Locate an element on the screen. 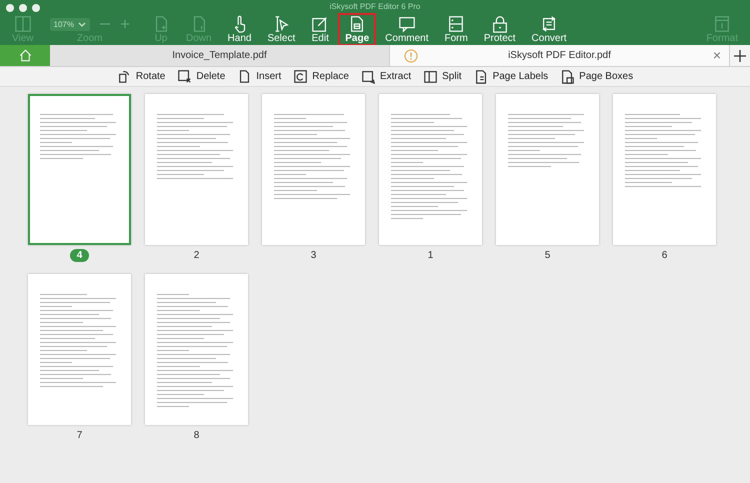  page-number: 6 is located at coordinates (664, 255).